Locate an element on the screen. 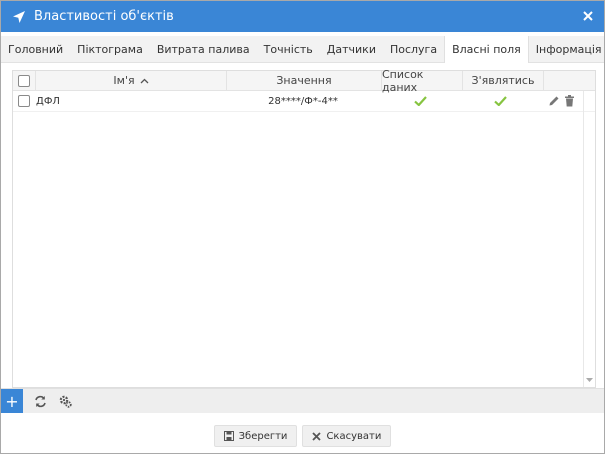 Image resolution: width=605 pixels, height=454 pixels. column-header-name: Ім'я is located at coordinates (131, 80).